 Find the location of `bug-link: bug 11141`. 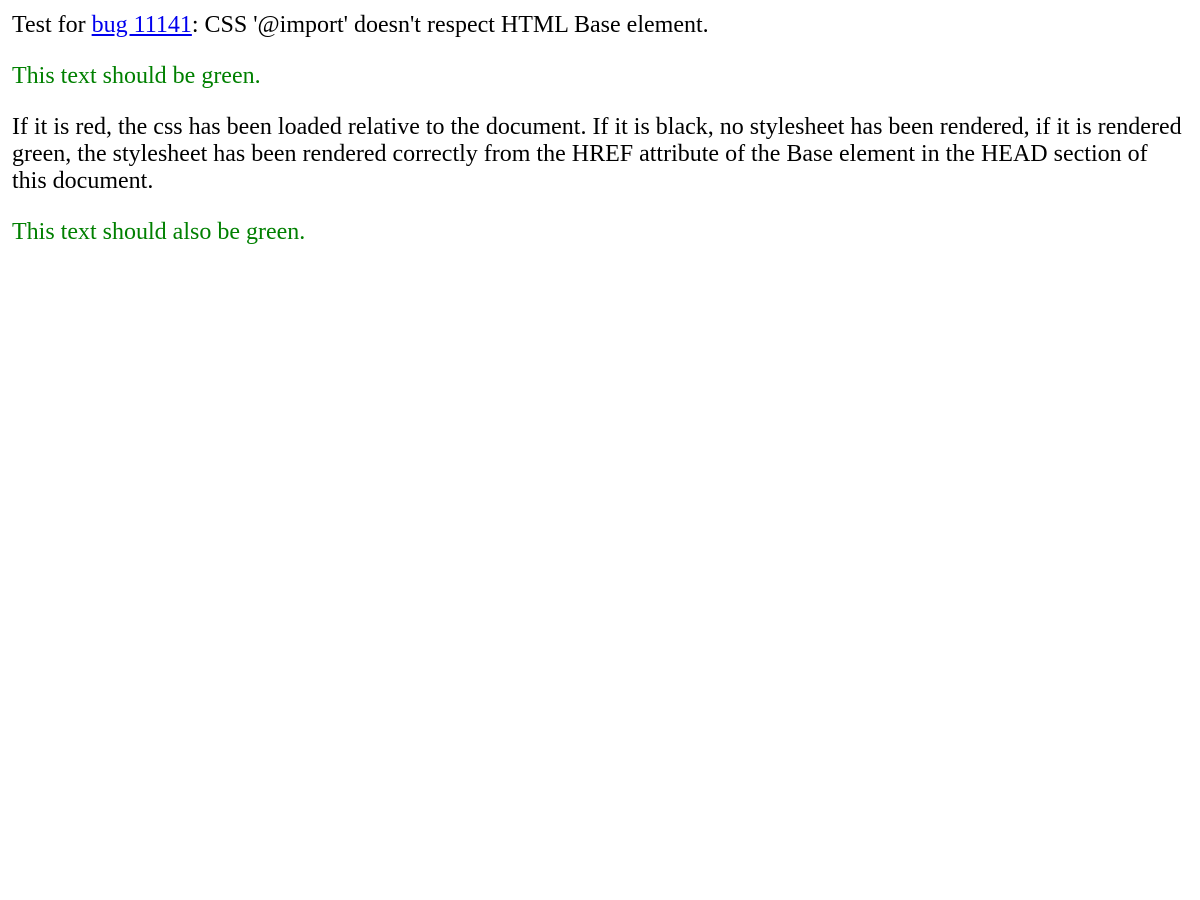

bug-link: bug 11141 is located at coordinates (142, 25).